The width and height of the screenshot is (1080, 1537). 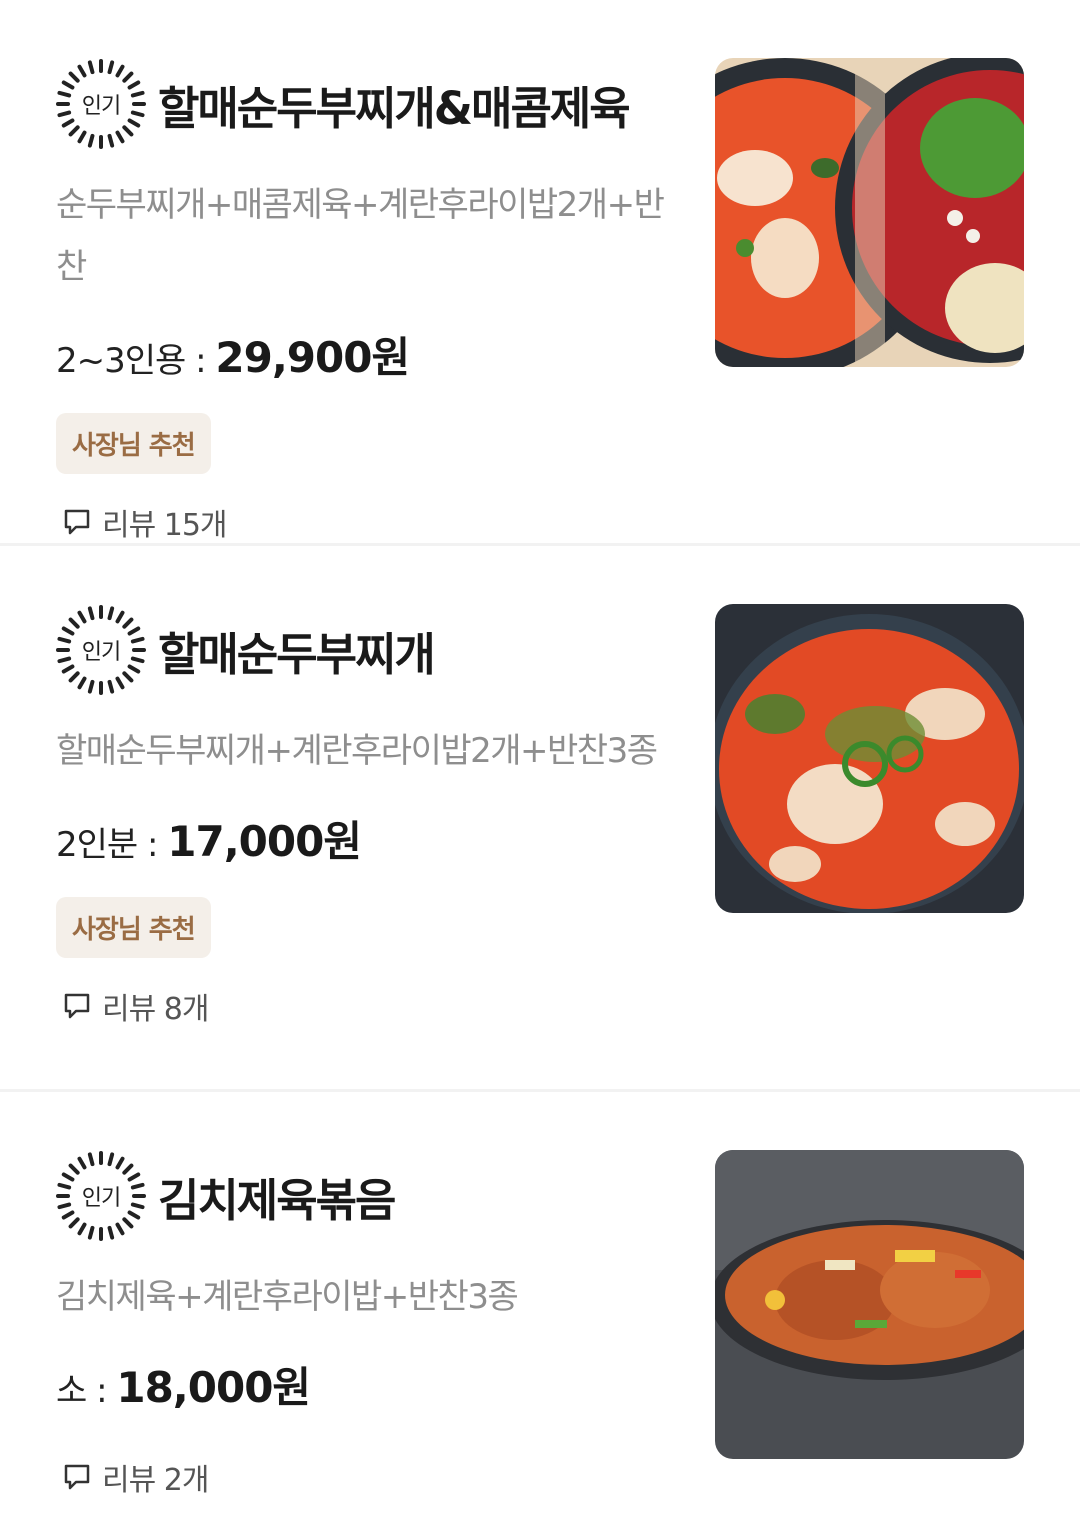 I want to click on review-count: 리뷰 2개, so click(x=366, y=1477).